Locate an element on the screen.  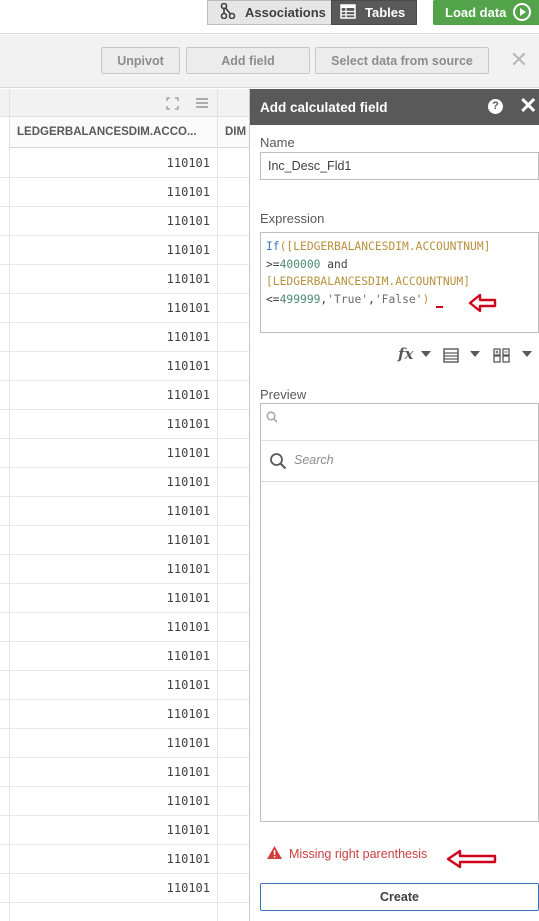
search-placeholder: Search is located at coordinates (314, 460).